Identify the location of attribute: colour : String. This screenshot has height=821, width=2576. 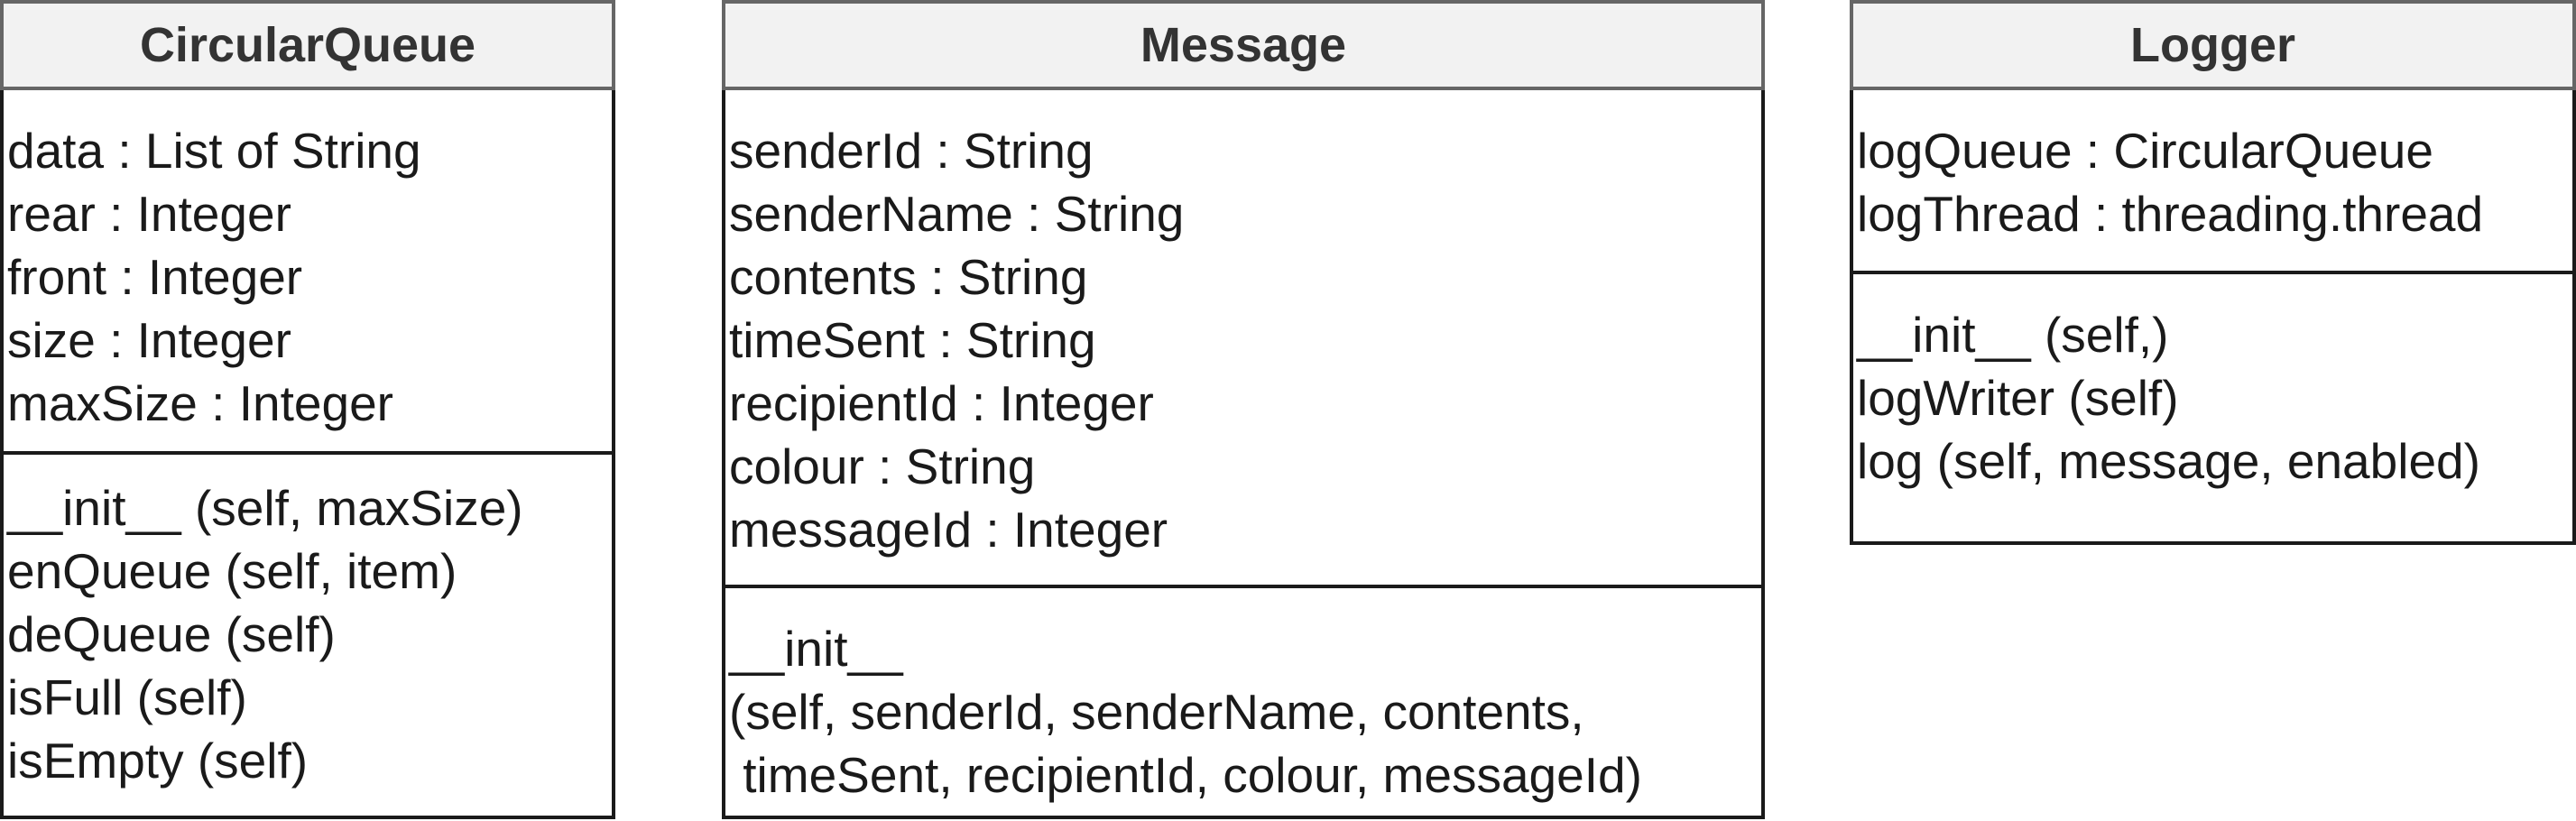
(882, 466).